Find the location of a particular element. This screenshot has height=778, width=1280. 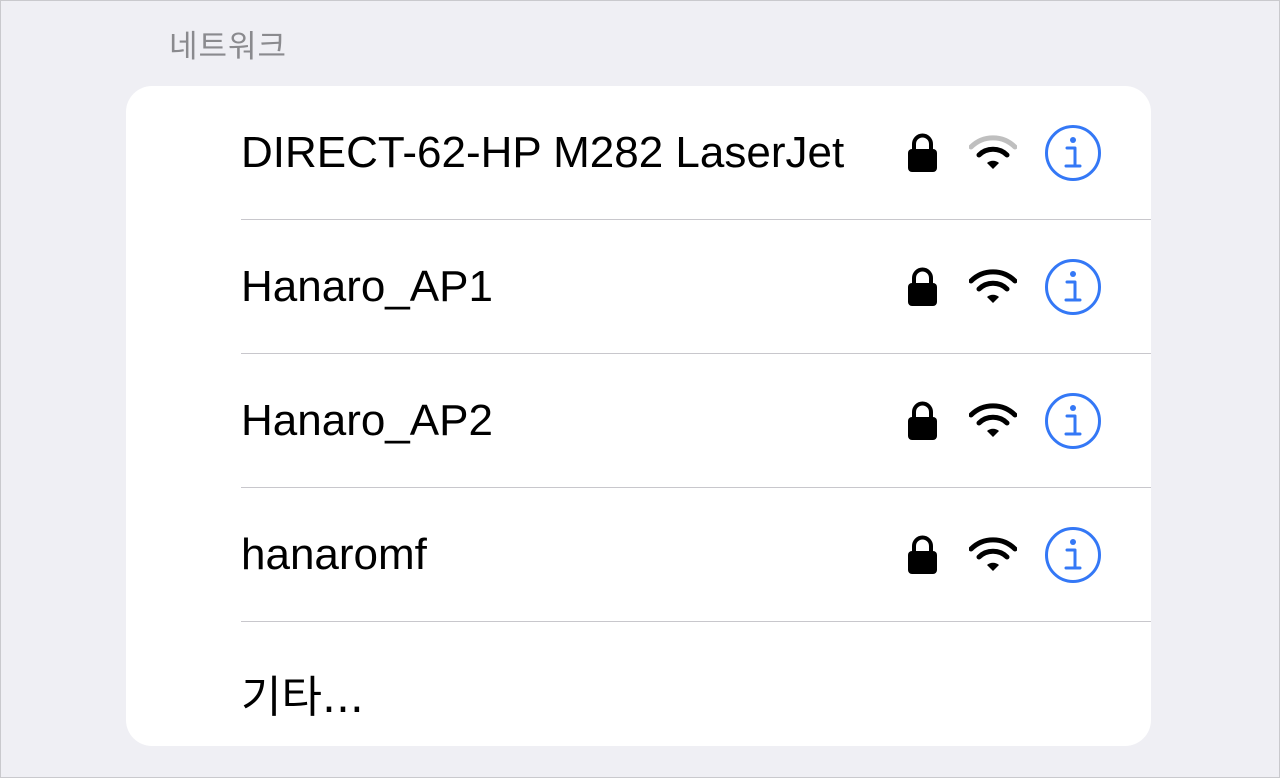

network-name: hanaromf is located at coordinates (334, 554).